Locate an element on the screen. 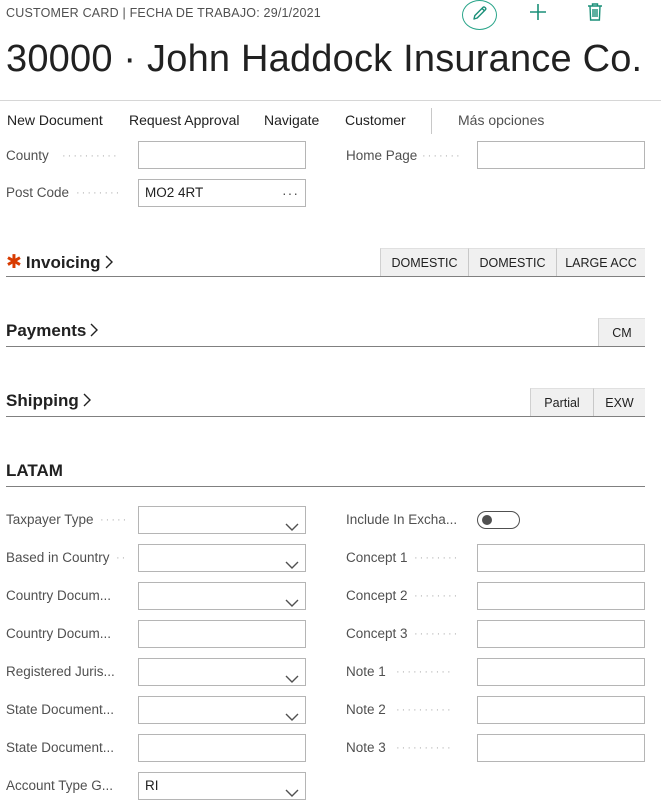 The image size is (661, 805). based-in-country-select is located at coordinates (222, 558).